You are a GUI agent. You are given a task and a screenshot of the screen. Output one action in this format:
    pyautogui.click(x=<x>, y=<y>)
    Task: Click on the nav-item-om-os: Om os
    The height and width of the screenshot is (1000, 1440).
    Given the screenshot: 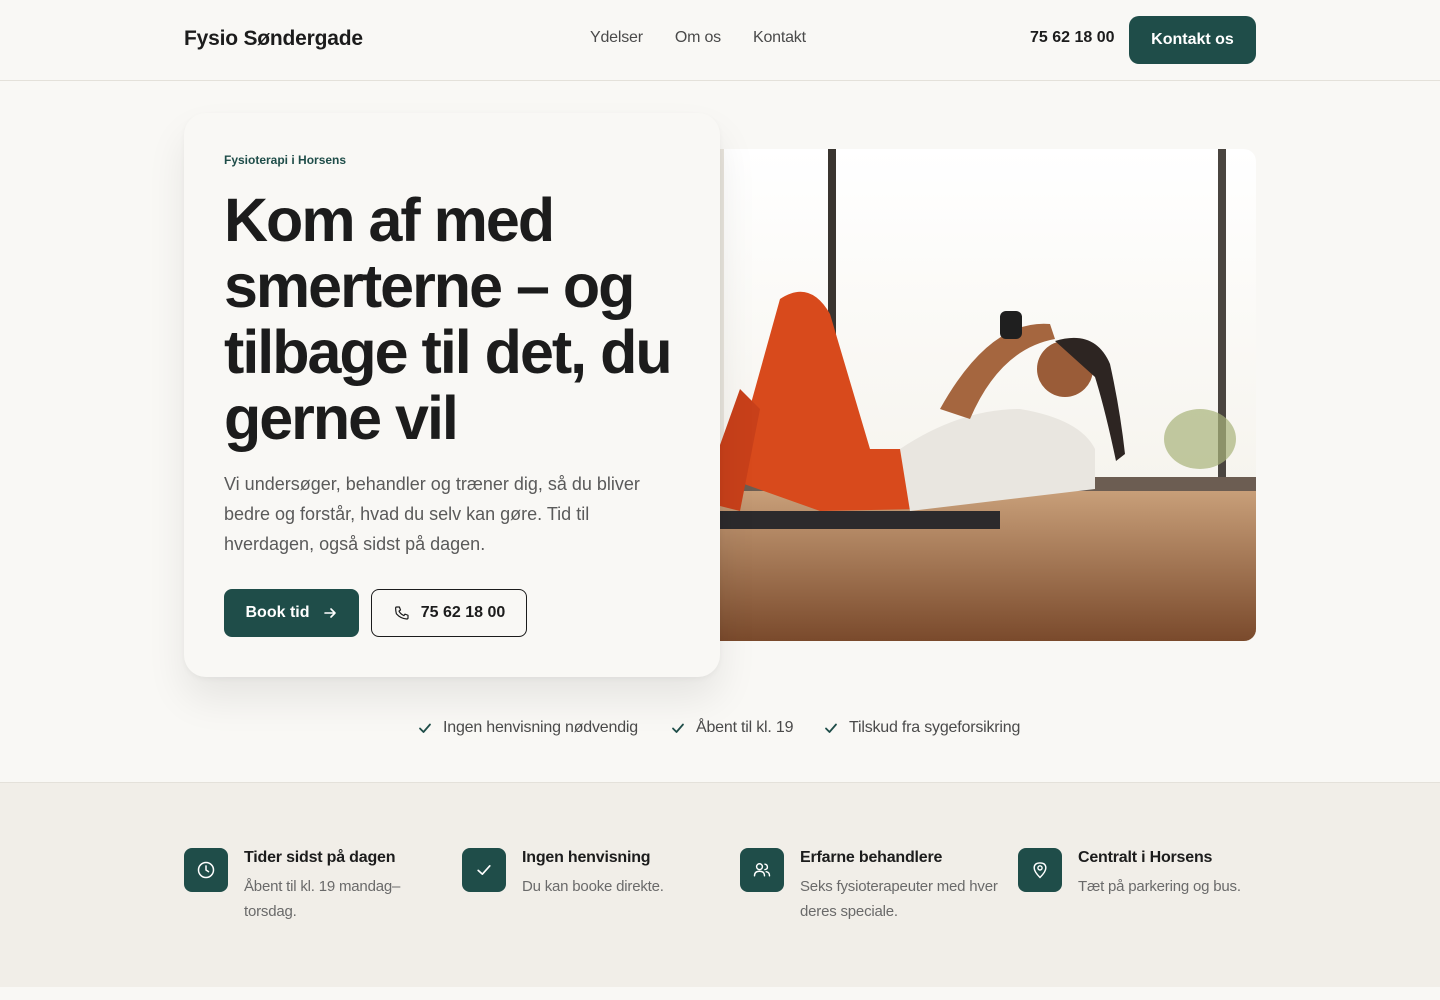 What is the action you would take?
    pyautogui.click(x=698, y=38)
    